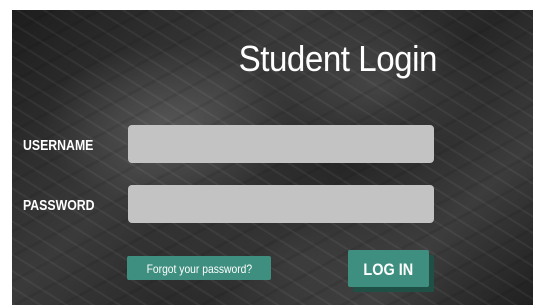 Image resolution: width=546 pixels, height=305 pixels. What do you see at coordinates (338, 58) in the screenshot?
I see `page-title: Student Login` at bounding box center [338, 58].